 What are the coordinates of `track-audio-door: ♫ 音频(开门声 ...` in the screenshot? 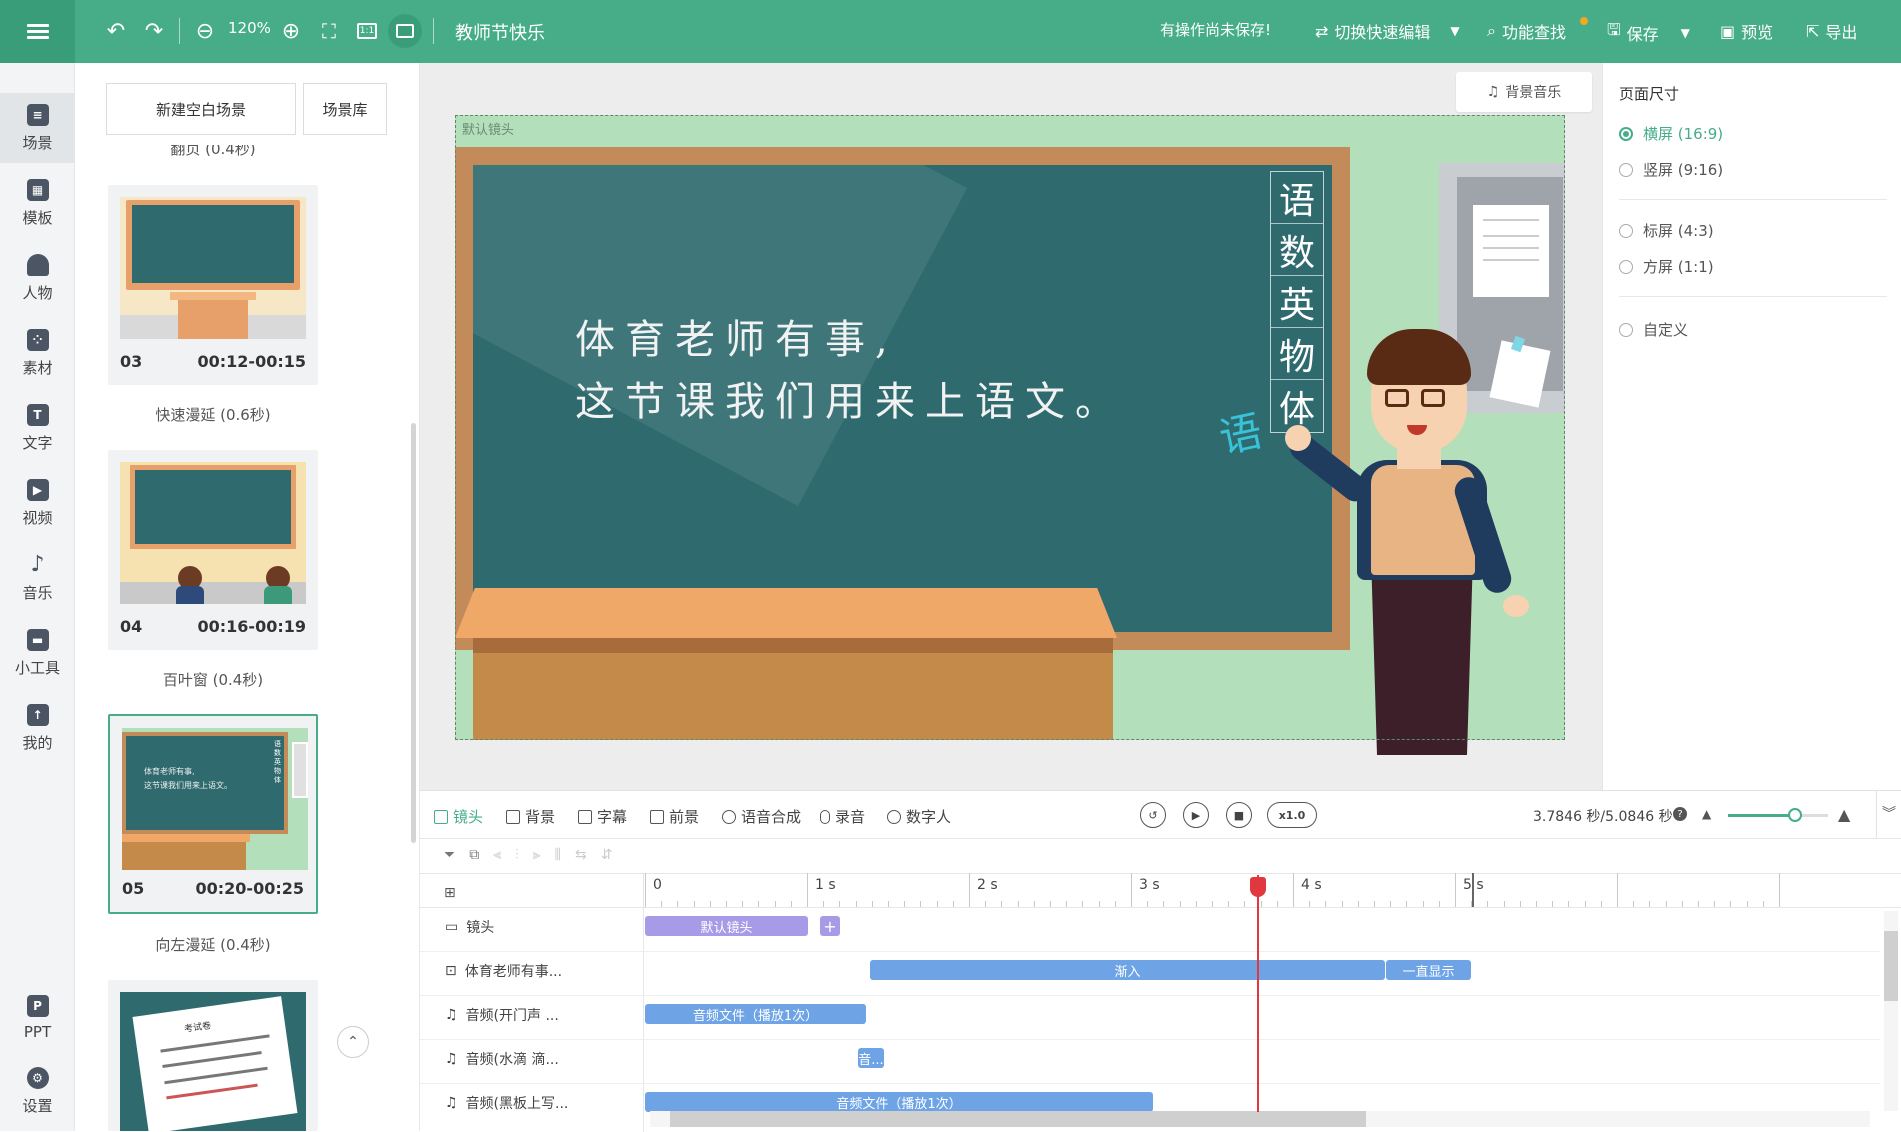 It's located at (502, 1015).